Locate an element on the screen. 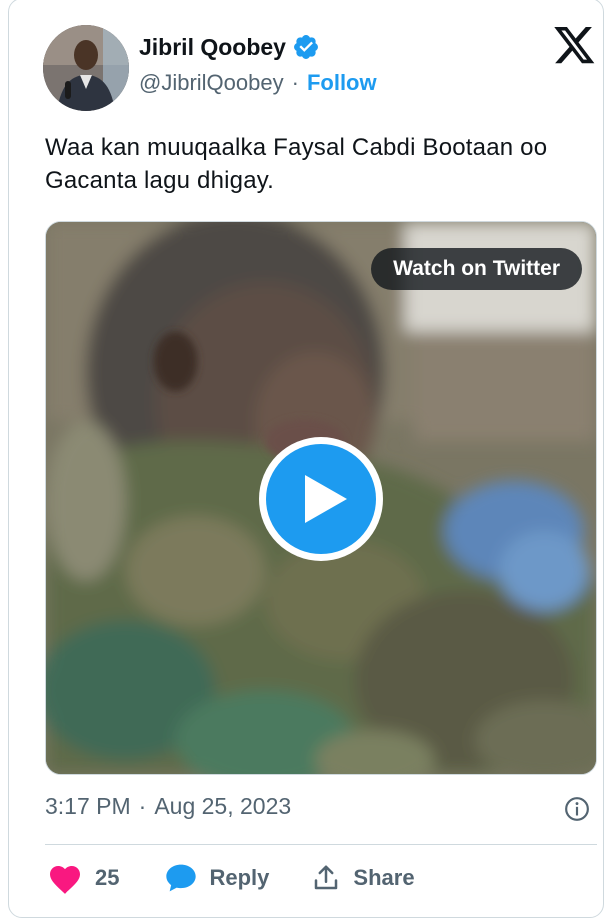 Image resolution: width=604 pixels, height=918 pixels. play-button-circle is located at coordinates (321, 499).